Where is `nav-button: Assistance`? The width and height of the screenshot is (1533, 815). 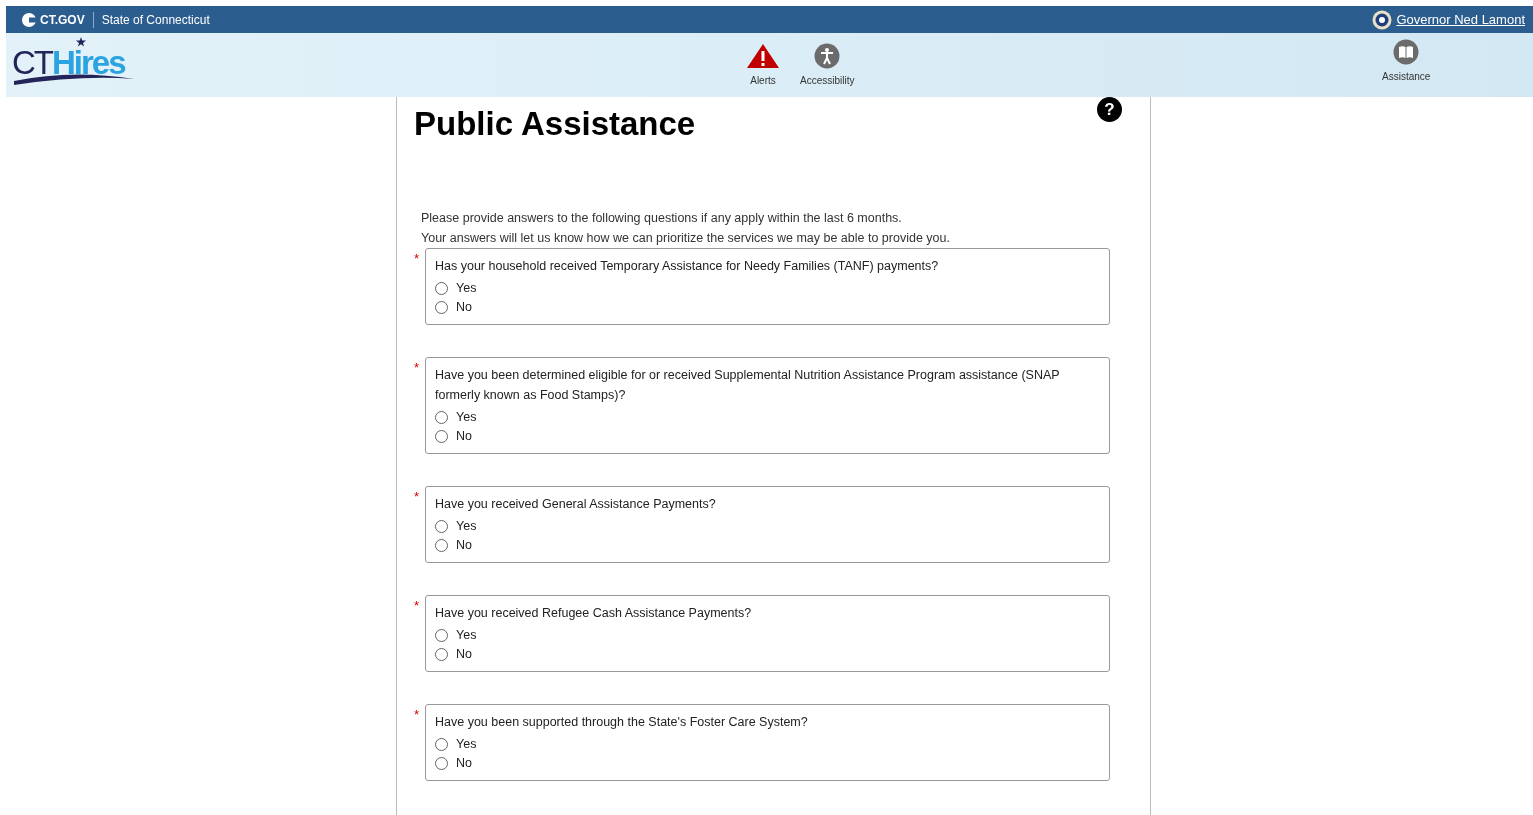 nav-button: Assistance is located at coordinates (1406, 61).